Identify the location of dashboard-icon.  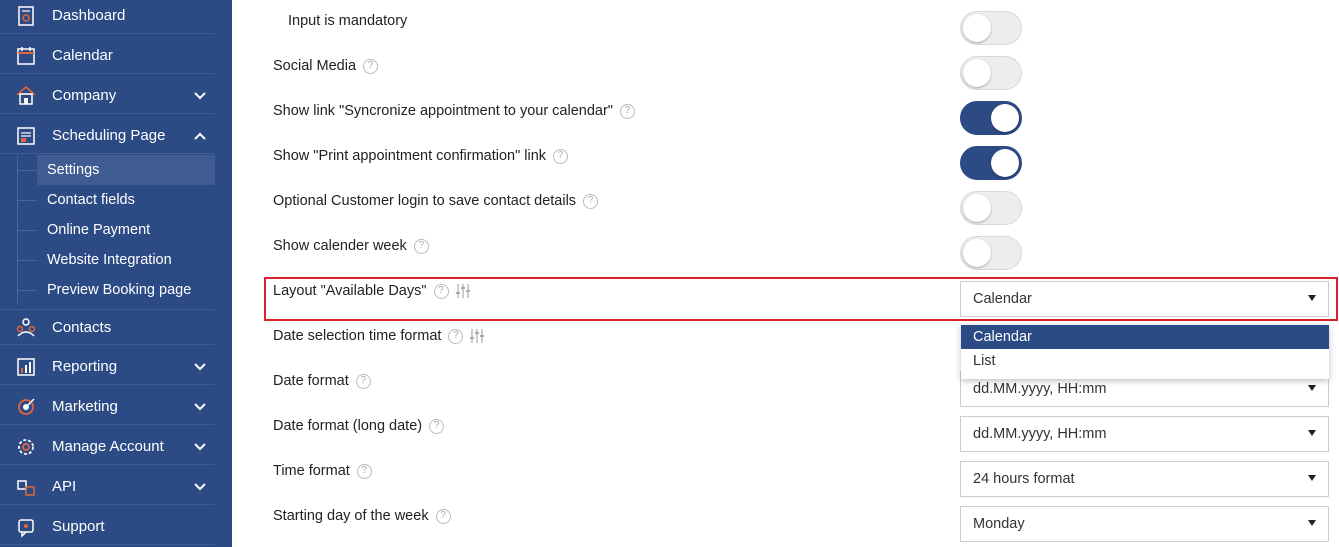
(26, 17).